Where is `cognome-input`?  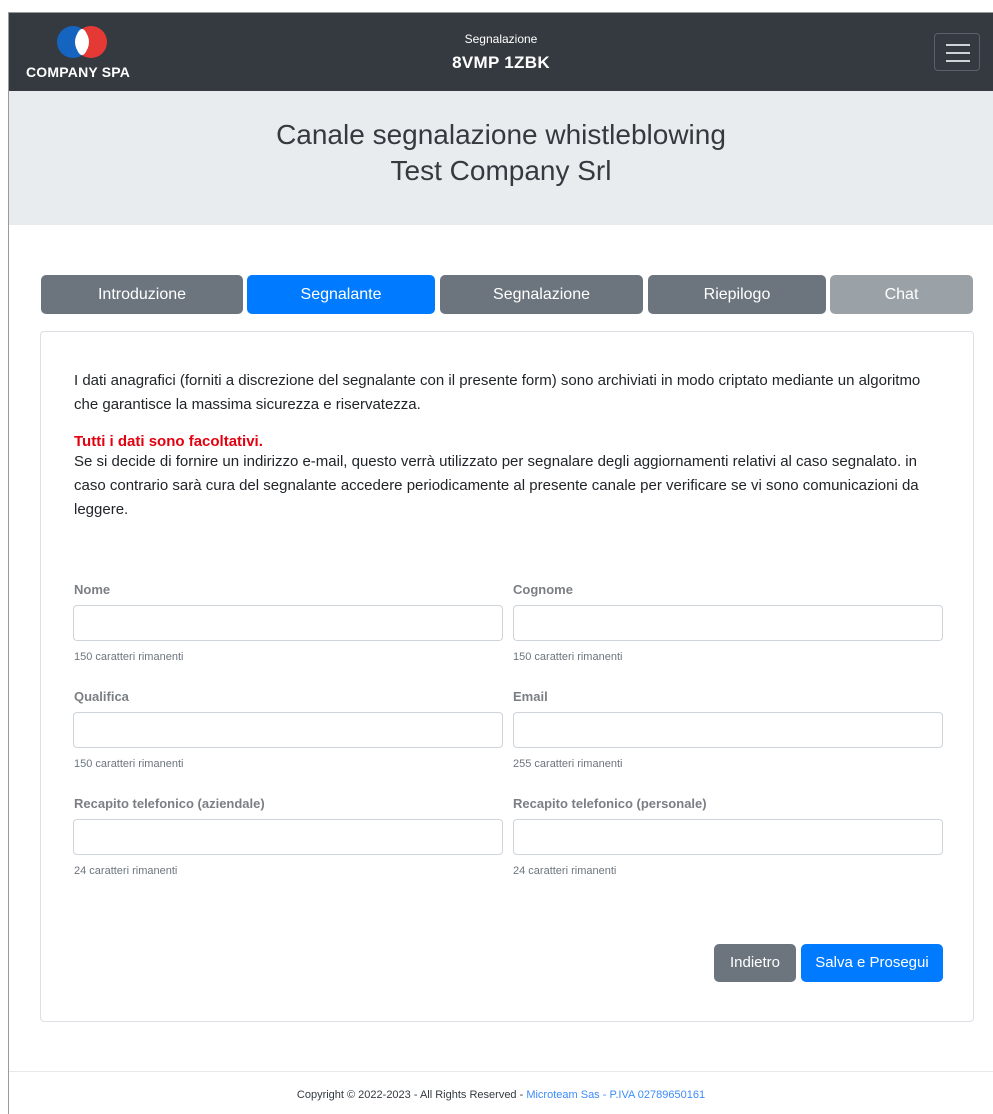
cognome-input is located at coordinates (728, 623).